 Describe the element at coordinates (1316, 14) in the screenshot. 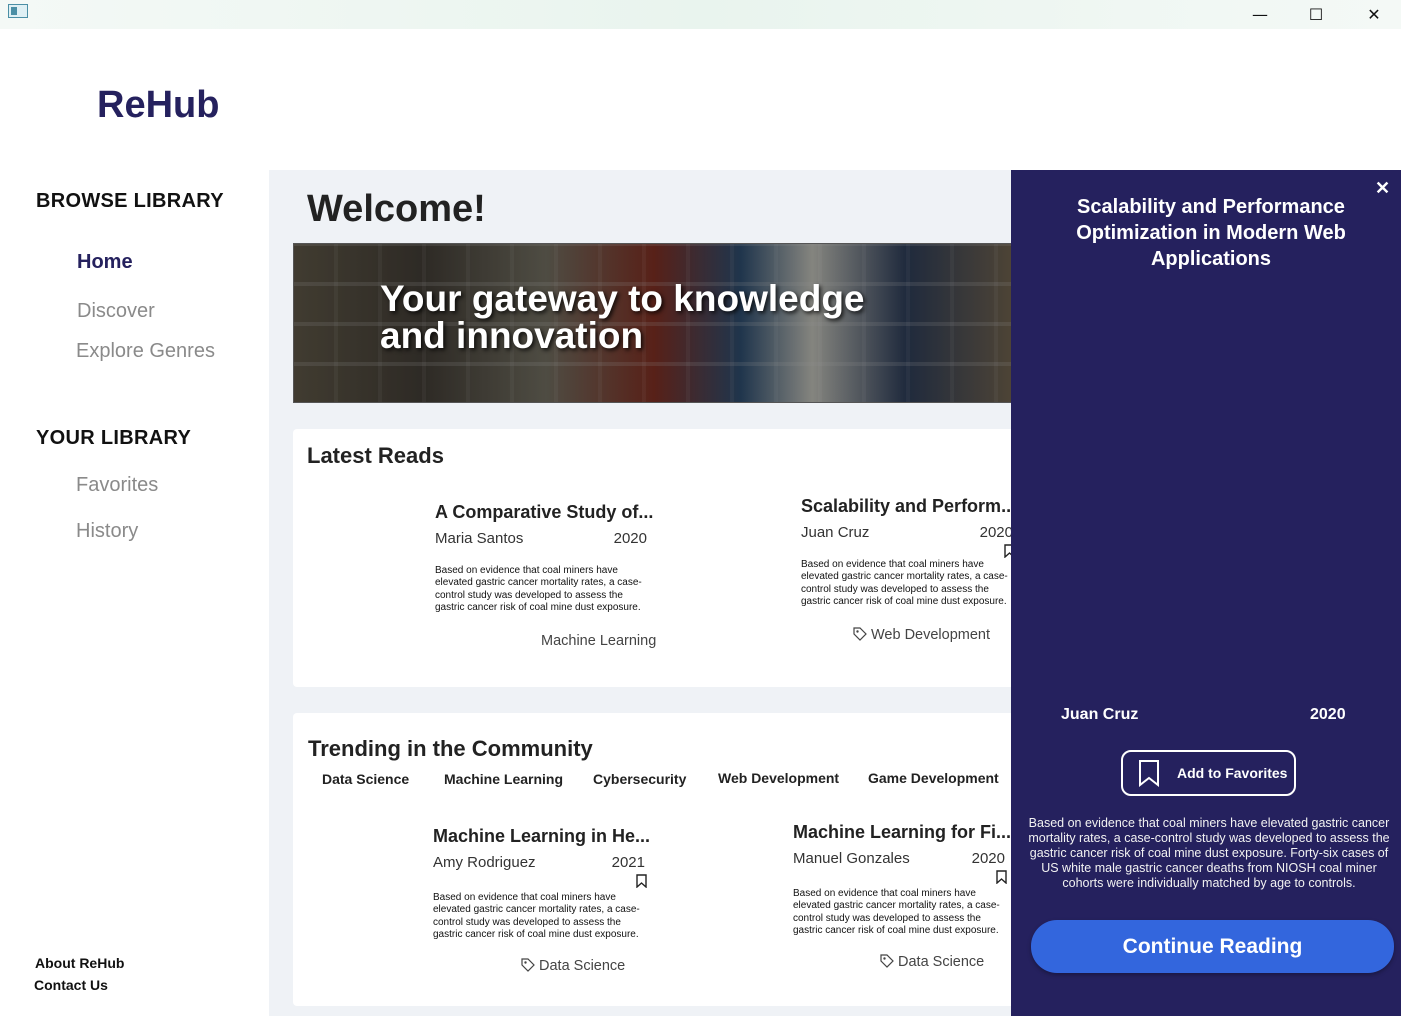

I see `maximize-button: ☐` at that location.